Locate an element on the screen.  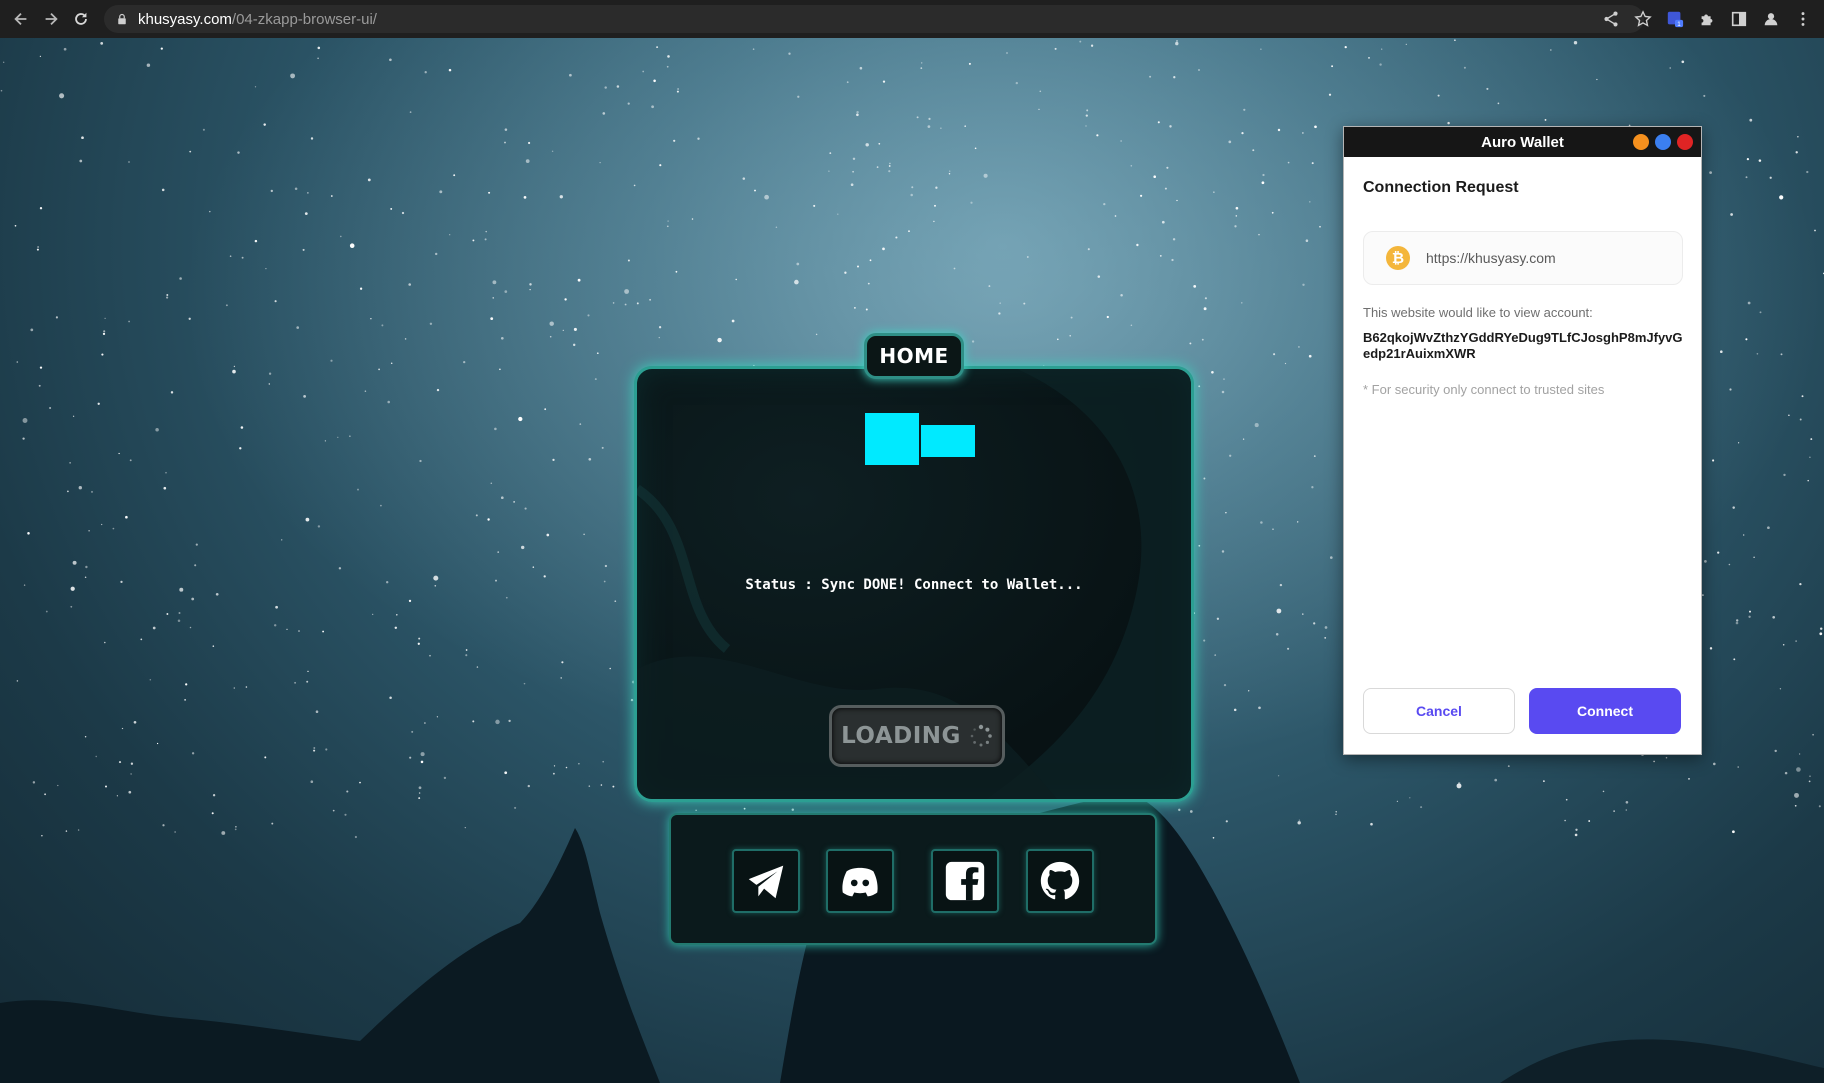
facebook-link is located at coordinates (965, 881).